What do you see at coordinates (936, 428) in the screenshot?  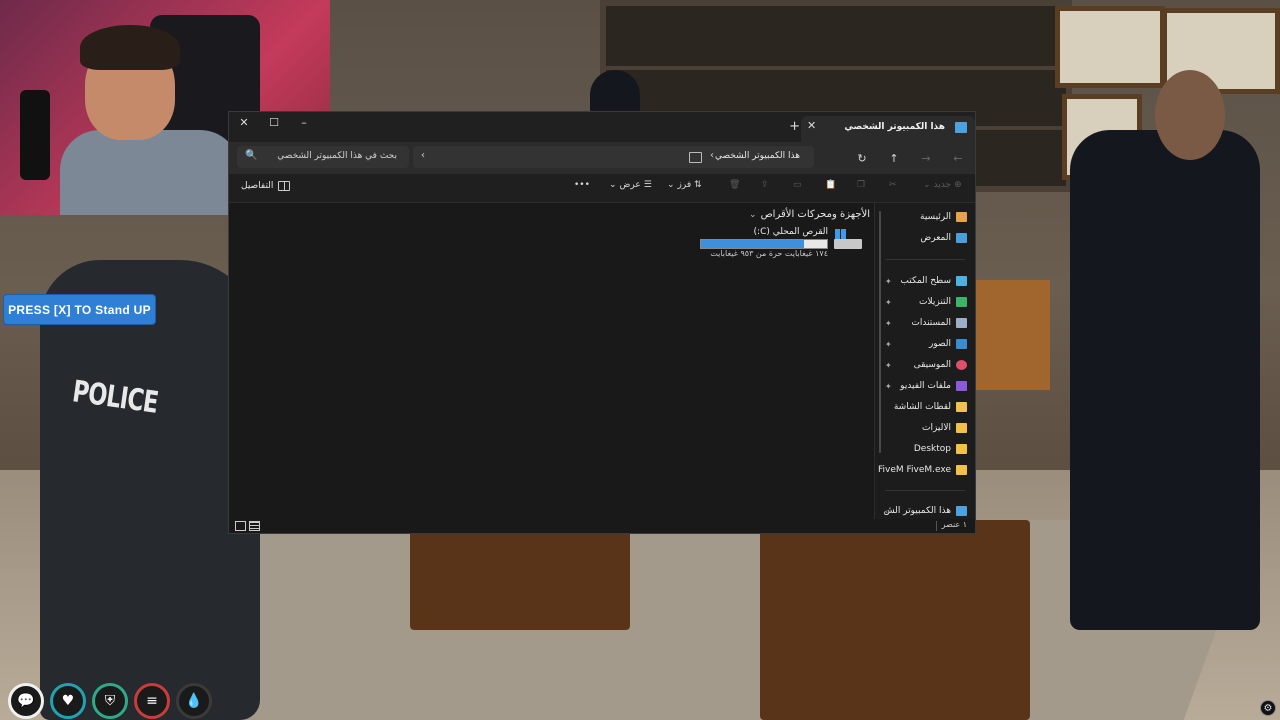 I see `nav-label: الاليزات` at bounding box center [936, 428].